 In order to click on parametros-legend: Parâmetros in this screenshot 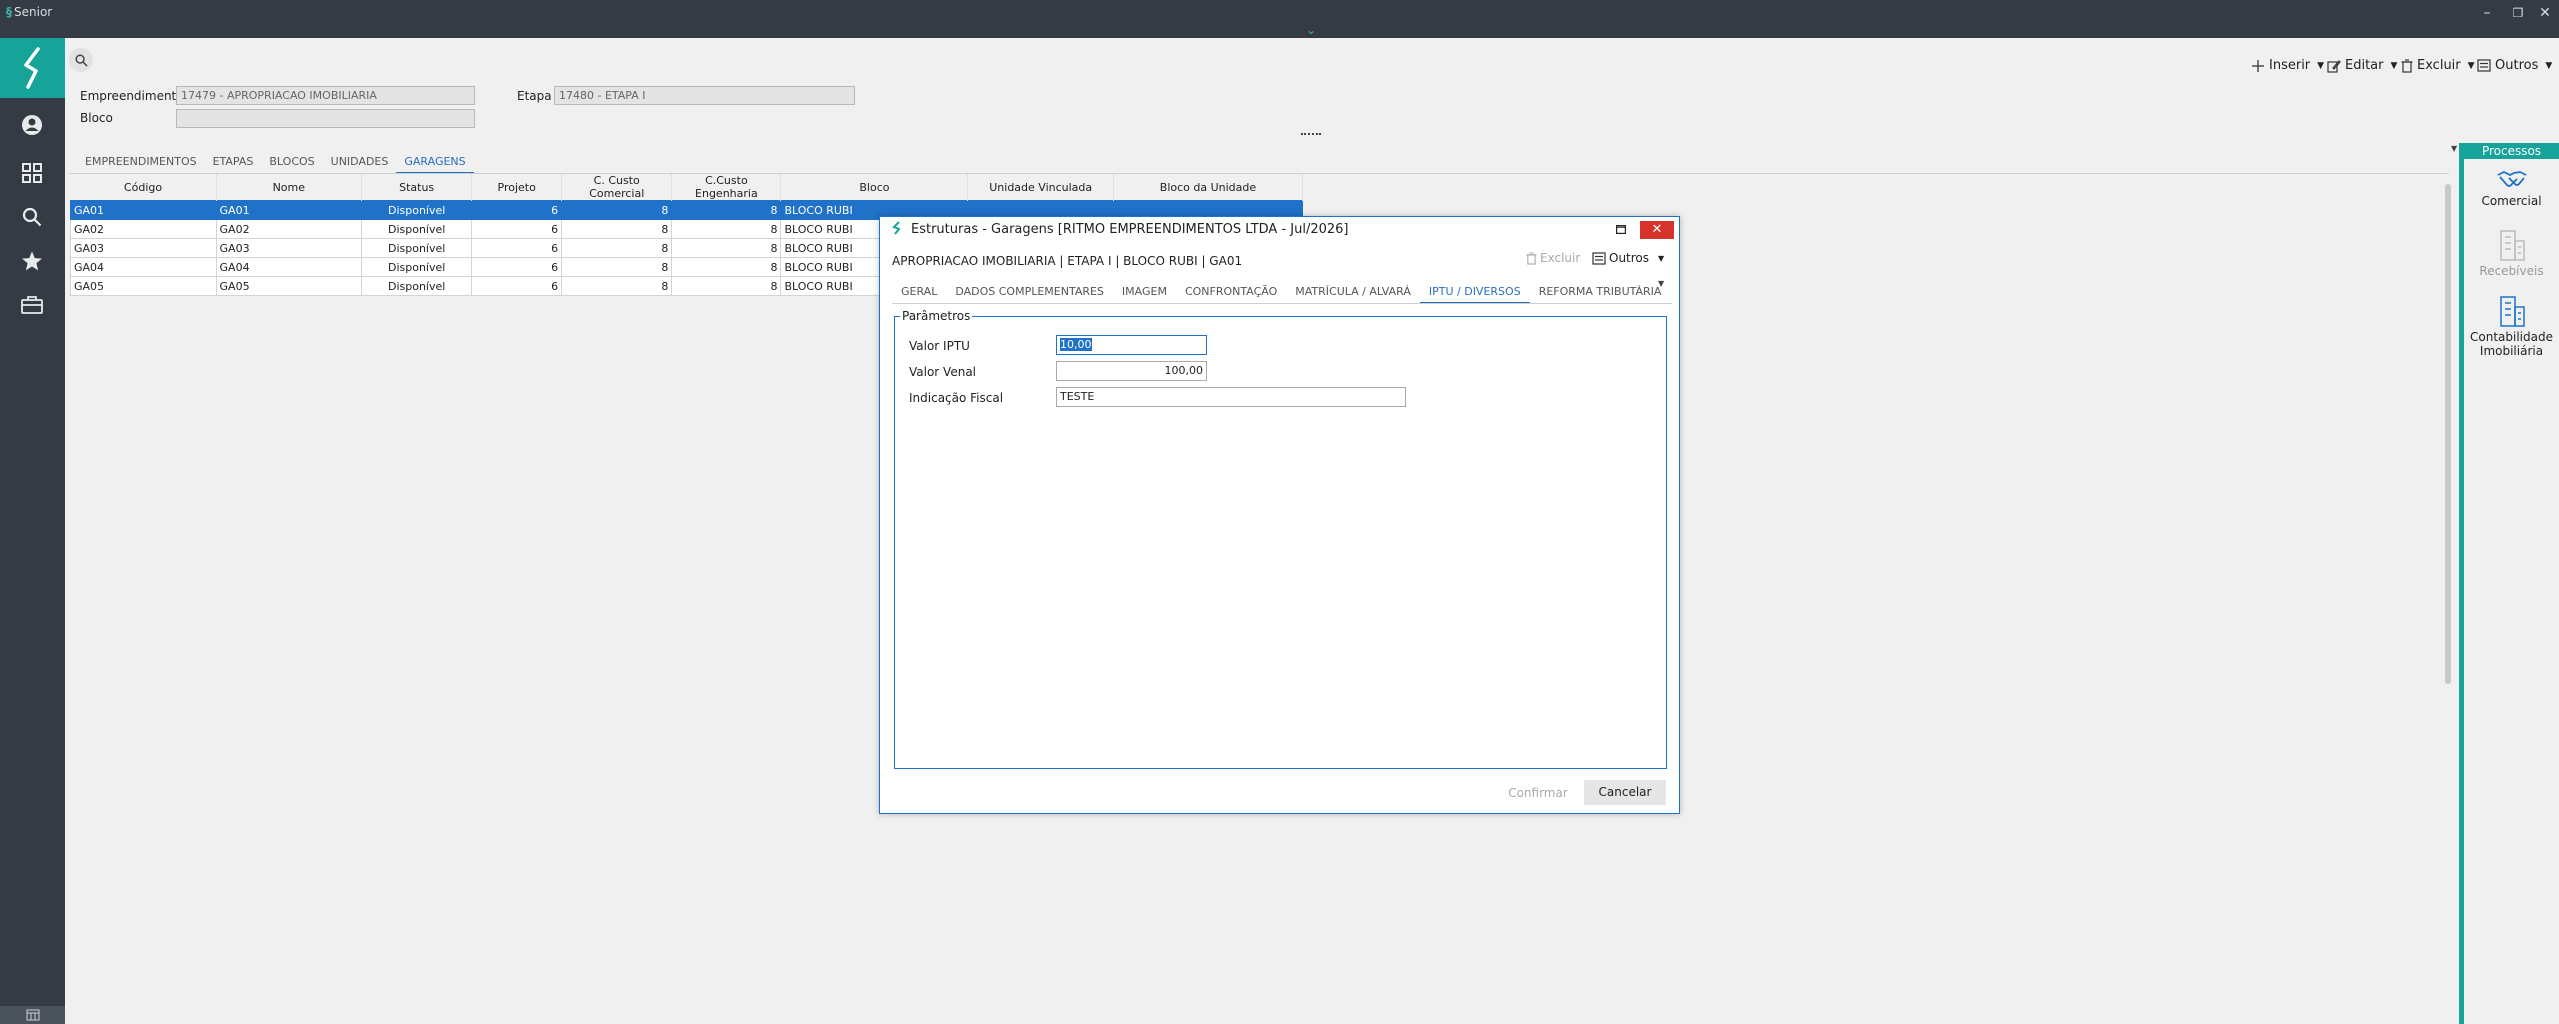, I will do `click(936, 316)`.